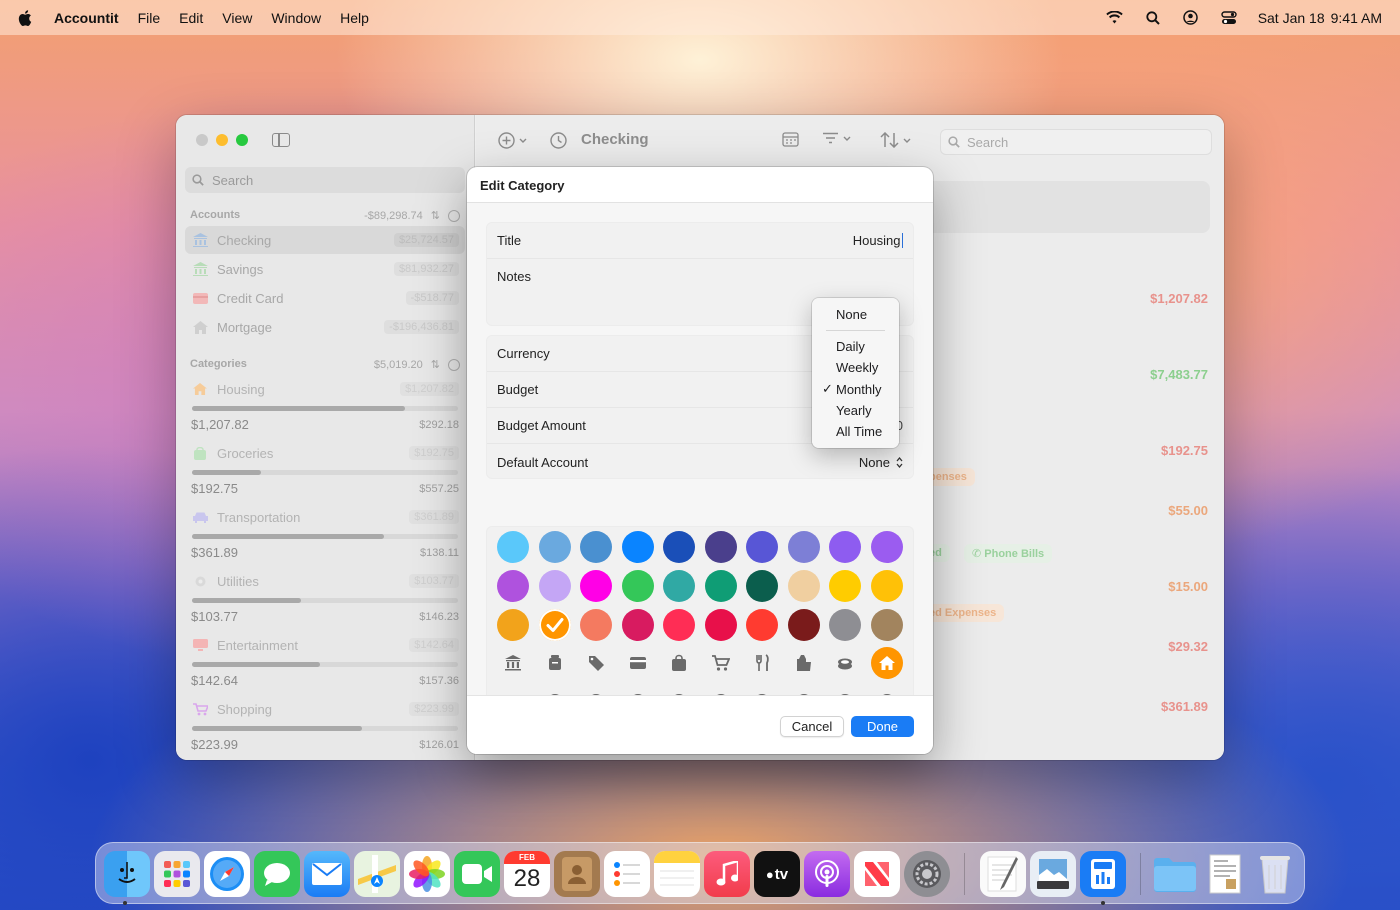 The height and width of the screenshot is (910, 1400). Describe the element at coordinates (555, 663) in the screenshot. I see `piggy-bank-icon` at that location.